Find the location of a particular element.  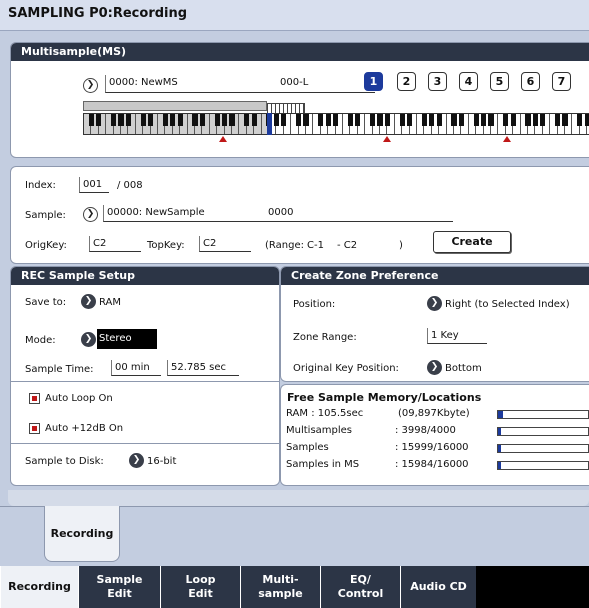

multisample-suffix: 000-L is located at coordinates (294, 82).